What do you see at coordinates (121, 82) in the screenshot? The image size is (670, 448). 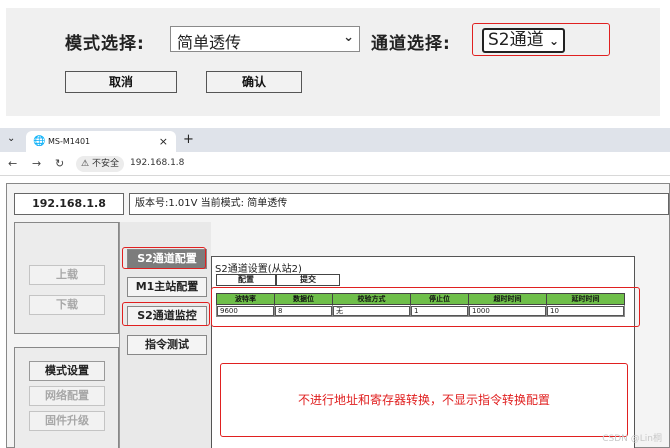 I see `cancel-button: 取消` at bounding box center [121, 82].